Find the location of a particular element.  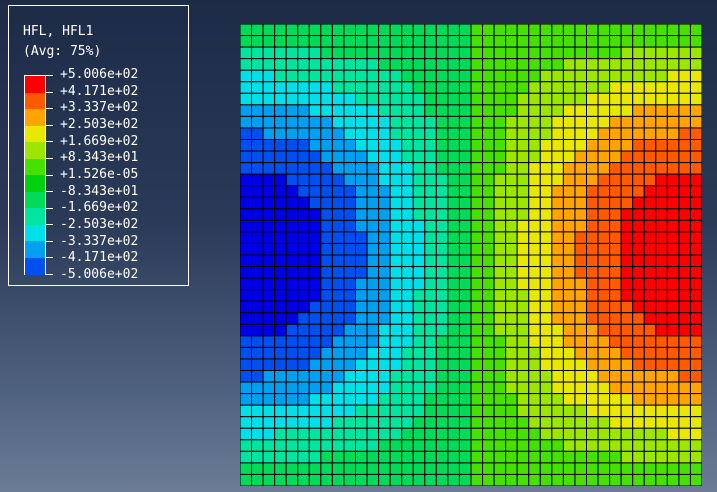

legend-tick is located at coordinates (49, 142).